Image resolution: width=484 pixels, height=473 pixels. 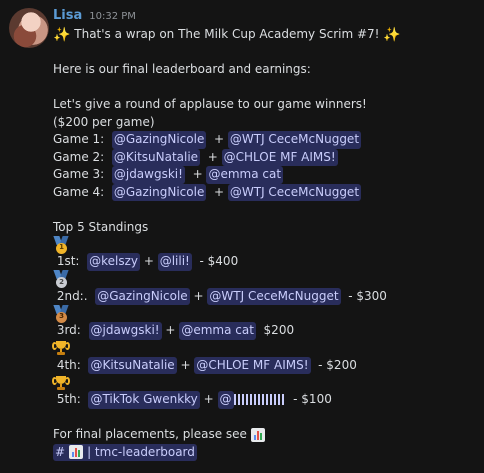 I want to click on standing-icon-line: 3, so click(x=265, y=313).